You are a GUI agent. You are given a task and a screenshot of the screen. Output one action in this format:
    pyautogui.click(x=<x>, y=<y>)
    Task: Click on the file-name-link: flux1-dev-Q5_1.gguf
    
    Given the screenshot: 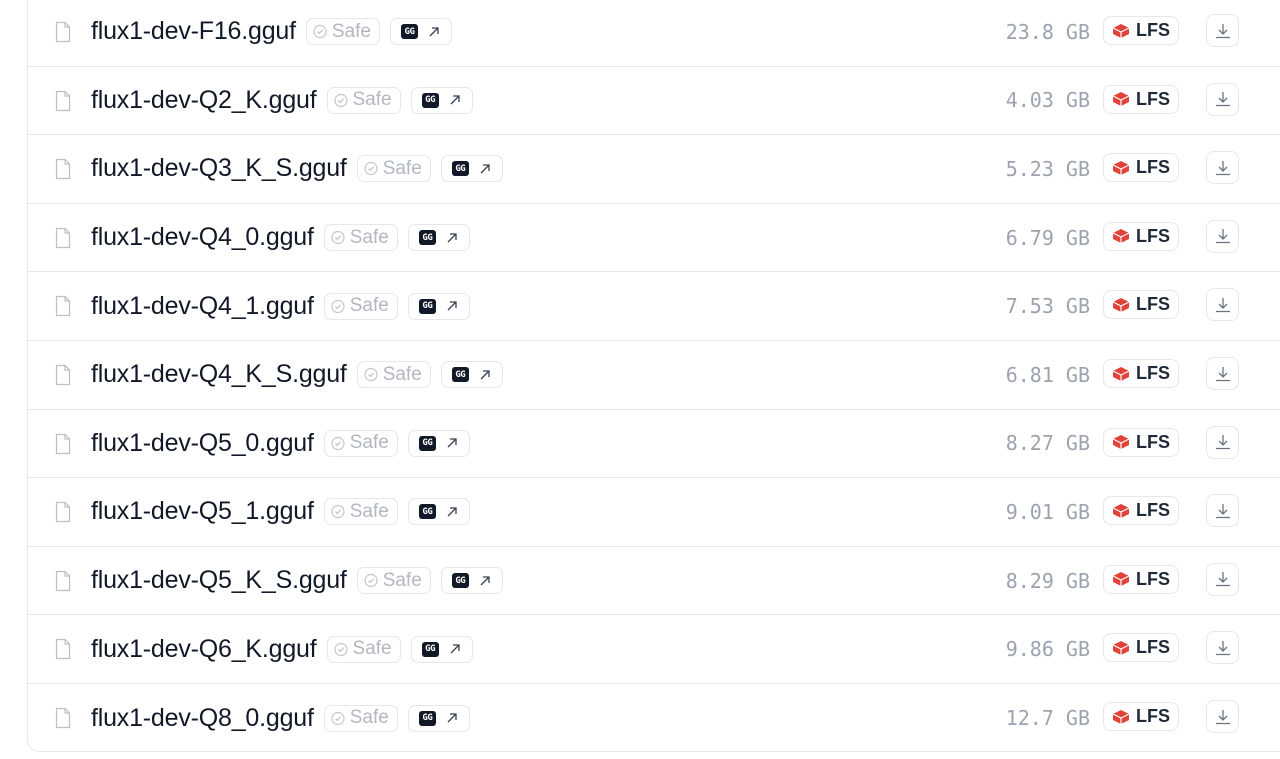 What is the action you would take?
    pyautogui.click(x=202, y=511)
    